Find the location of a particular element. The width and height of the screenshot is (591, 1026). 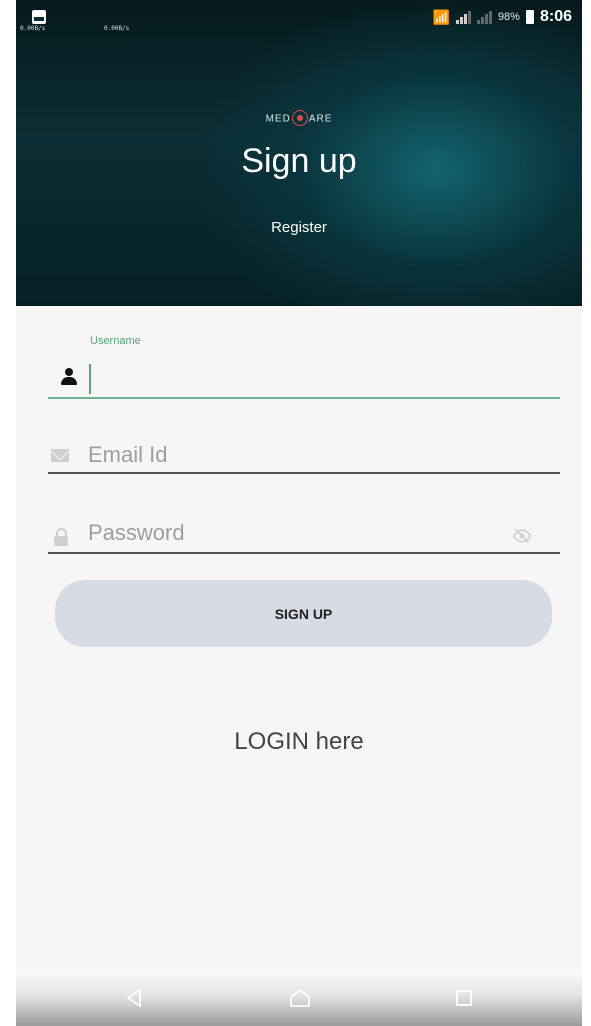

home-icon is located at coordinates (300, 998).